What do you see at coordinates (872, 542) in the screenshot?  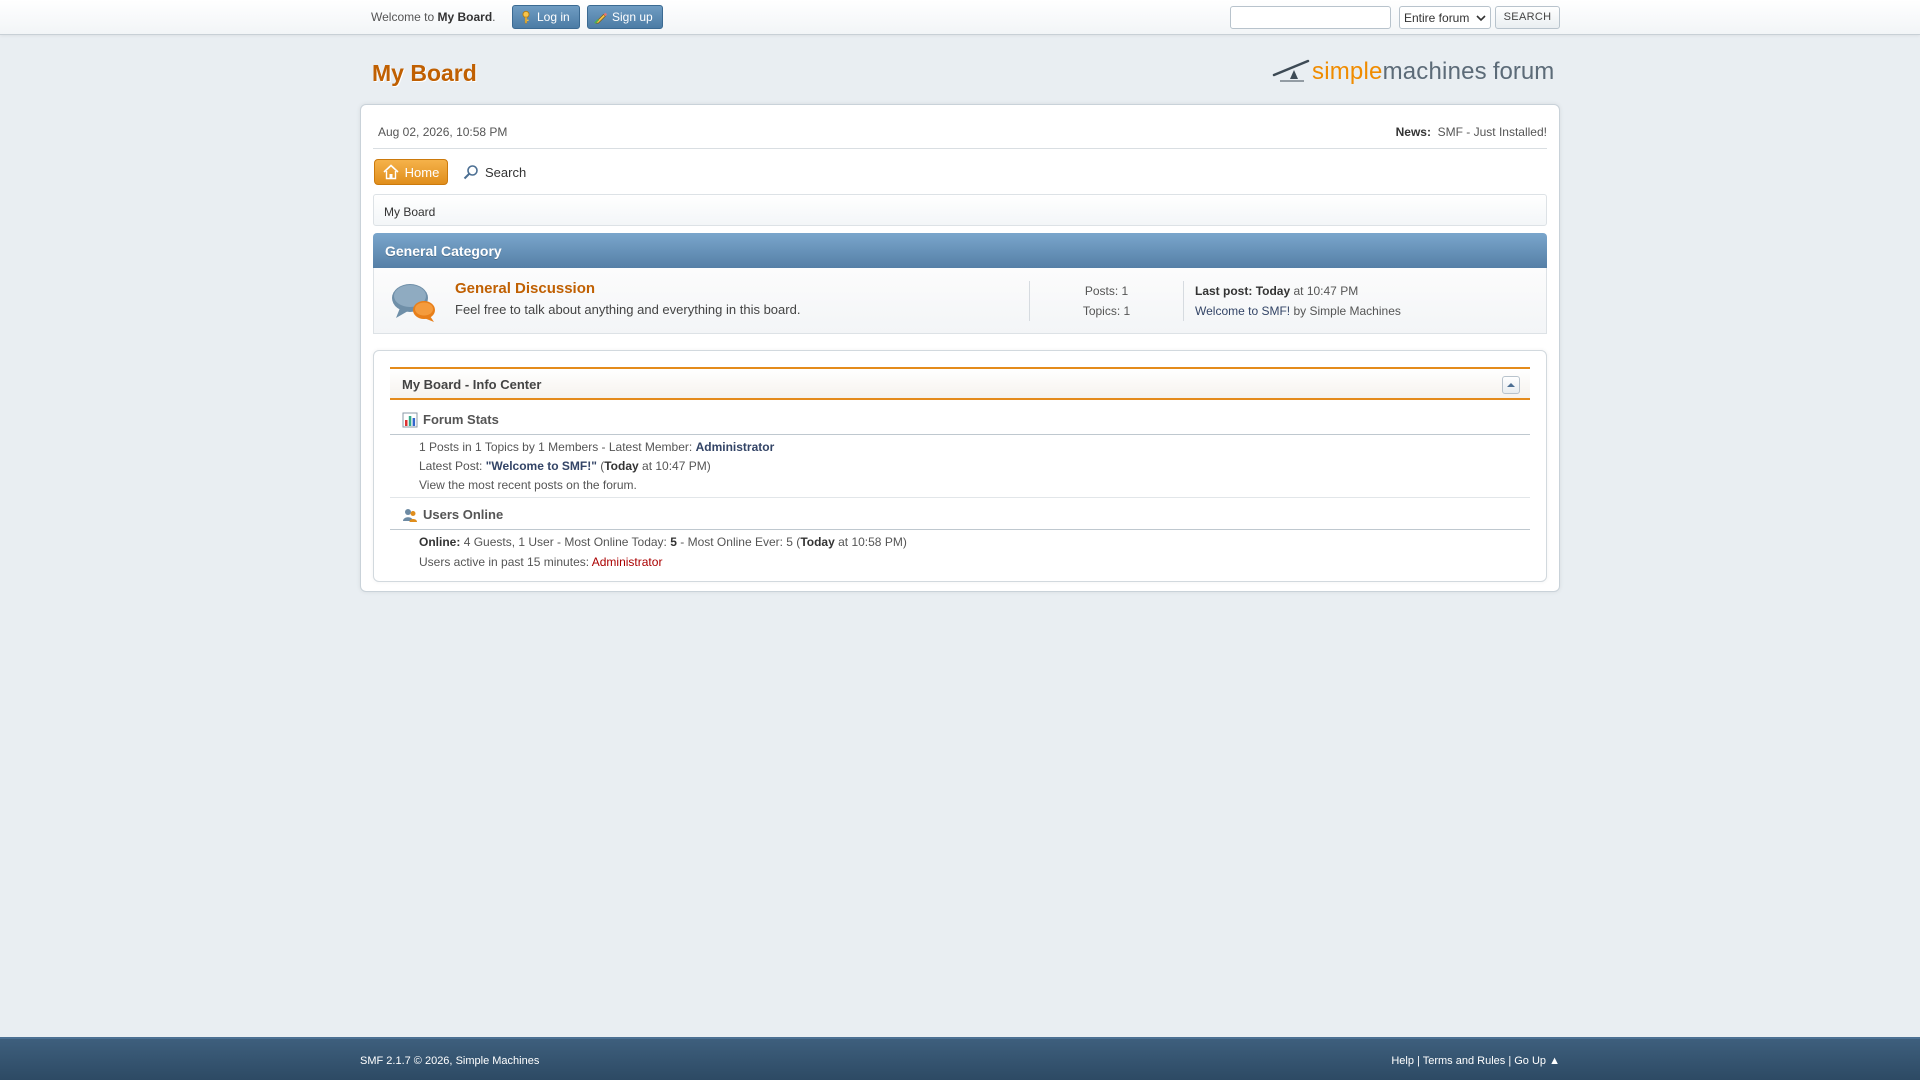 I see `online-ever-time: at 10:58 PM)` at bounding box center [872, 542].